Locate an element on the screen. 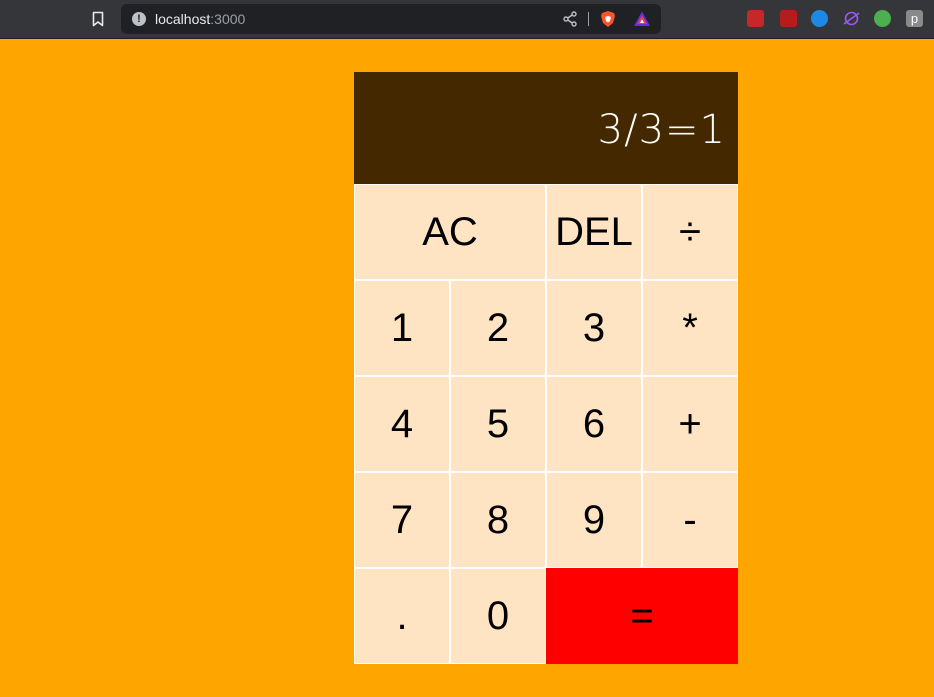 The width and height of the screenshot is (934, 697). brave-shields-icon is located at coordinates (608, 19).